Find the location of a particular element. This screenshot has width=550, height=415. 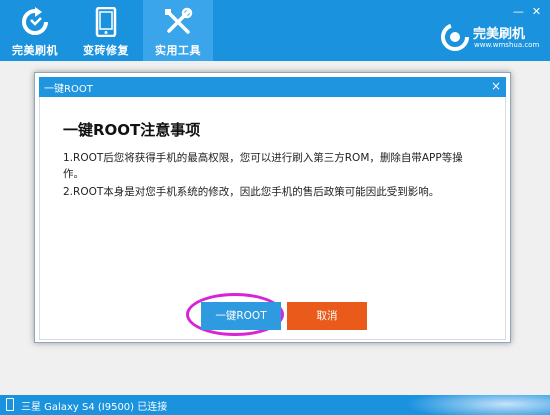

tools-icon is located at coordinates (178, 21).